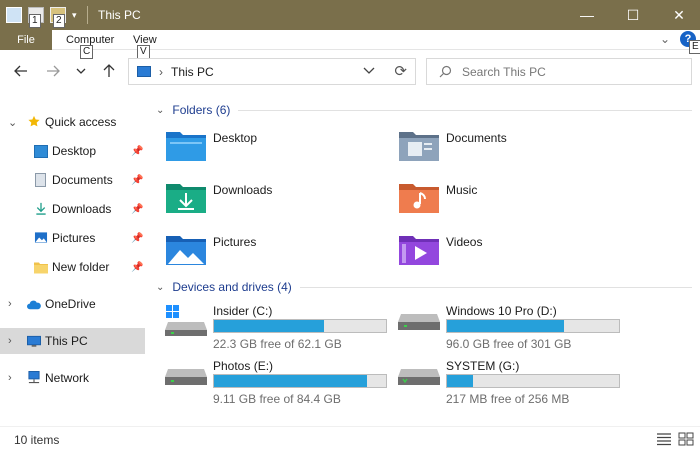 The height and width of the screenshot is (450, 700). I want to click on sidebar-item-pictures: Pictures 📌, so click(72, 238).